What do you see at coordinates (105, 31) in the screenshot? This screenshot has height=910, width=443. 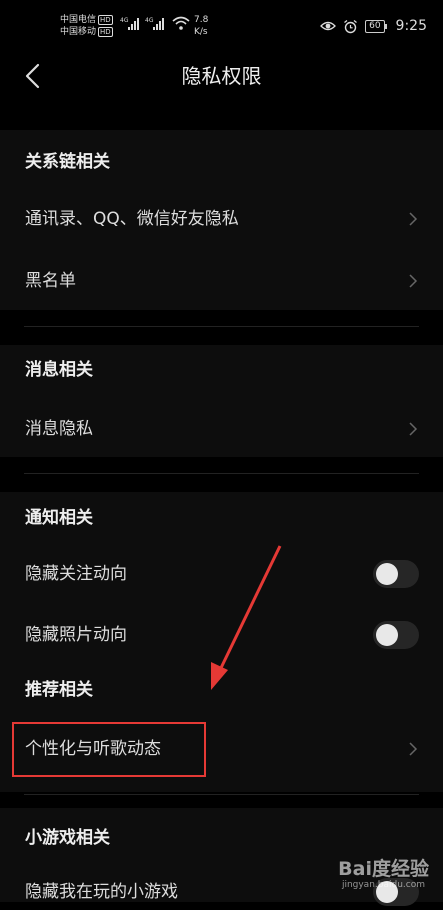 I see `hd-badge-2: HD` at bounding box center [105, 31].